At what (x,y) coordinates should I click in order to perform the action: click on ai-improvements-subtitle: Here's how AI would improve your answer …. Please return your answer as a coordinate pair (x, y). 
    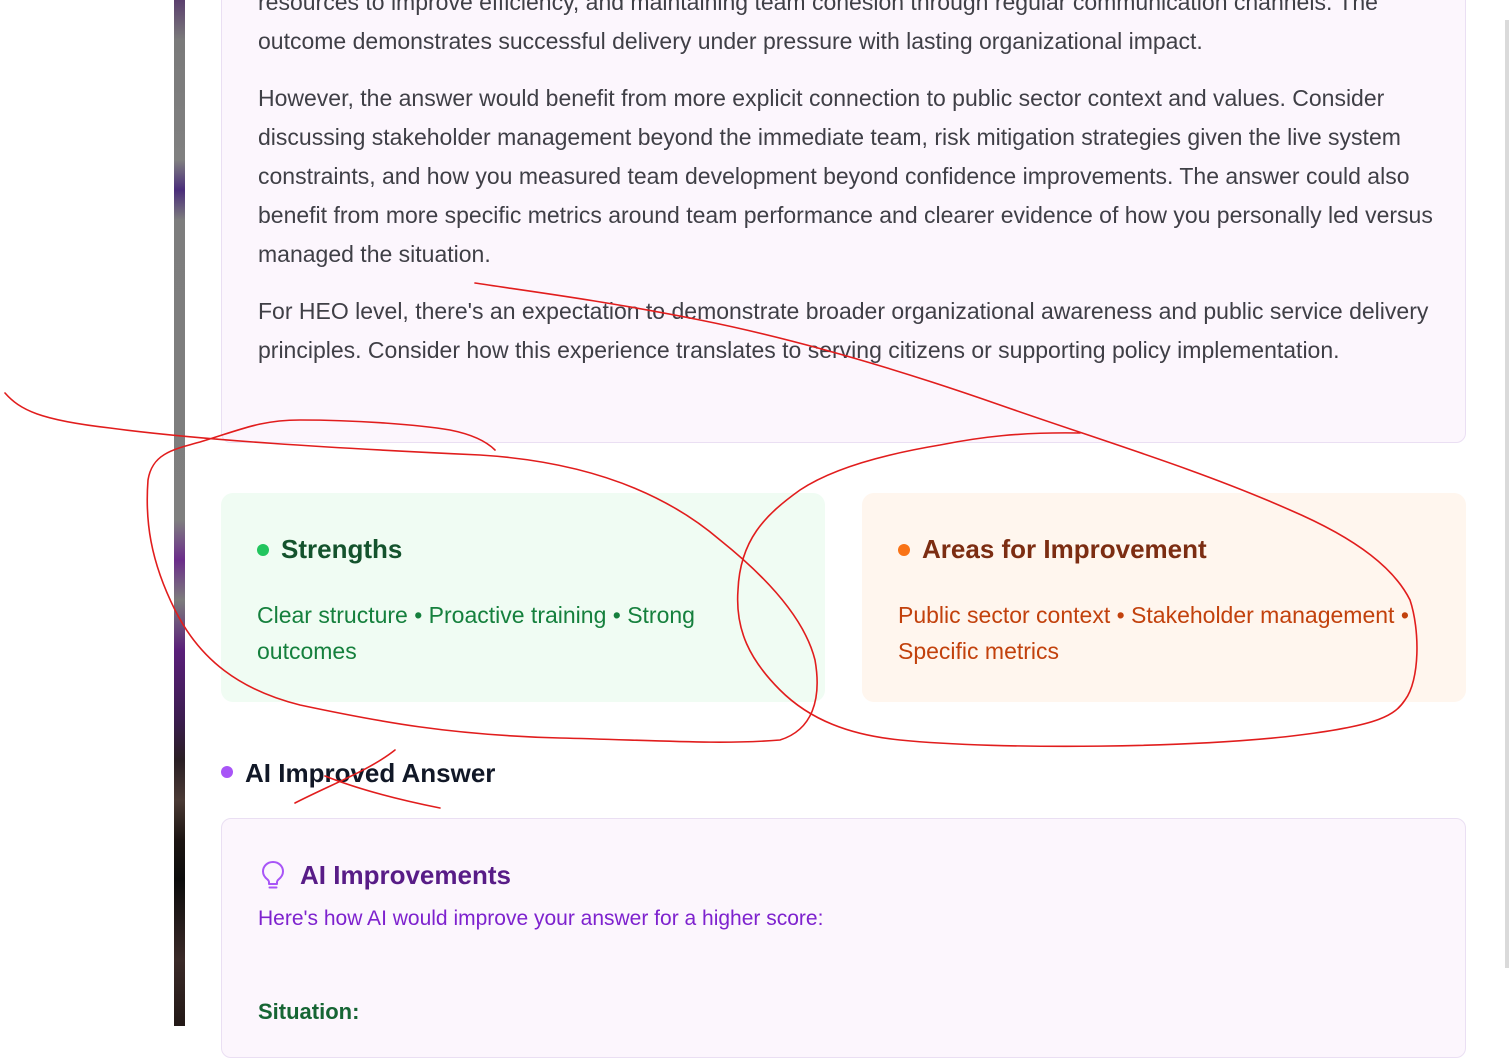
    Looking at the image, I should click on (541, 918).